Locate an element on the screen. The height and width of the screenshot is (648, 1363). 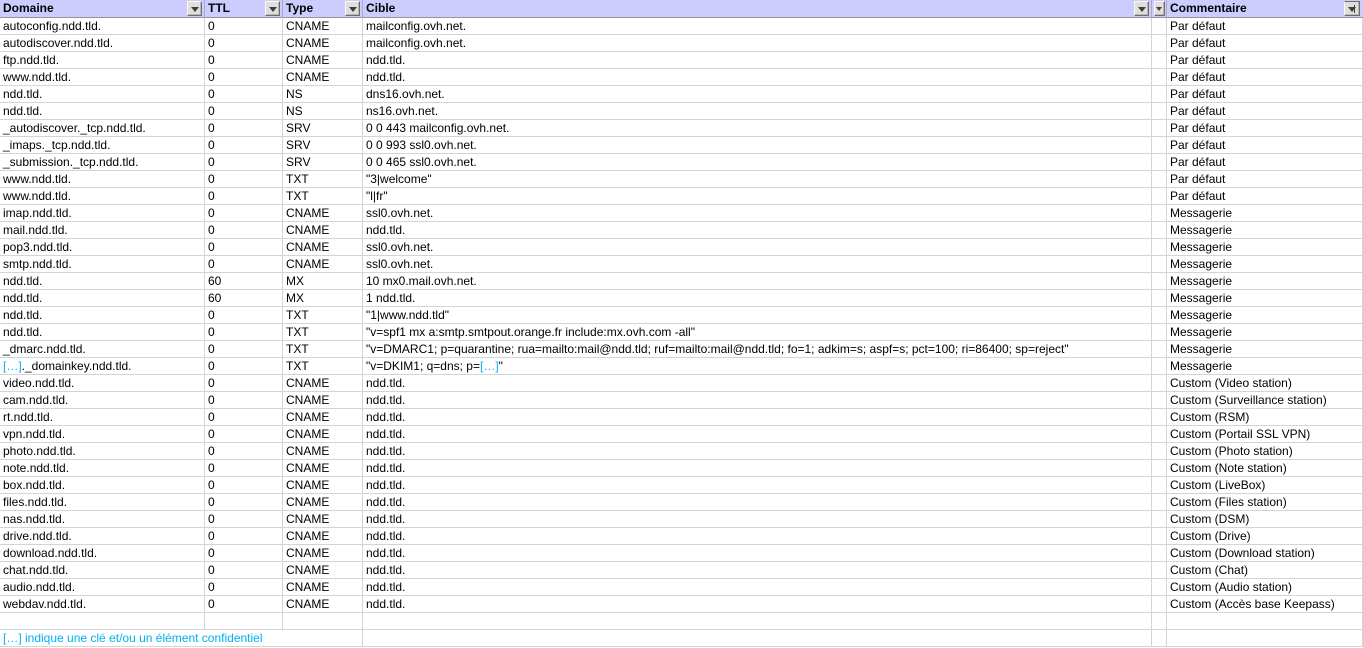
cell-cible: ssl0.ovh.net. is located at coordinates (757, 247).